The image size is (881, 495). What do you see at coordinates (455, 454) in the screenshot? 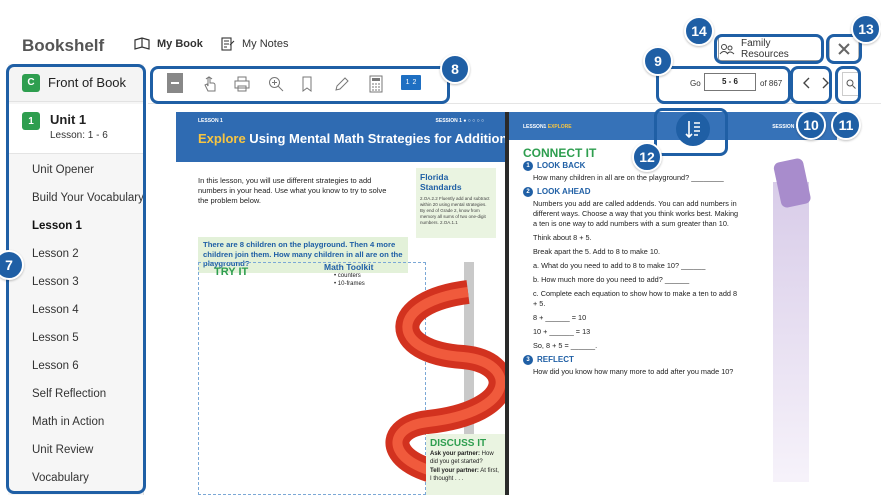
I see `discuss-ask-bold: Ask your partner:` at bounding box center [455, 454].